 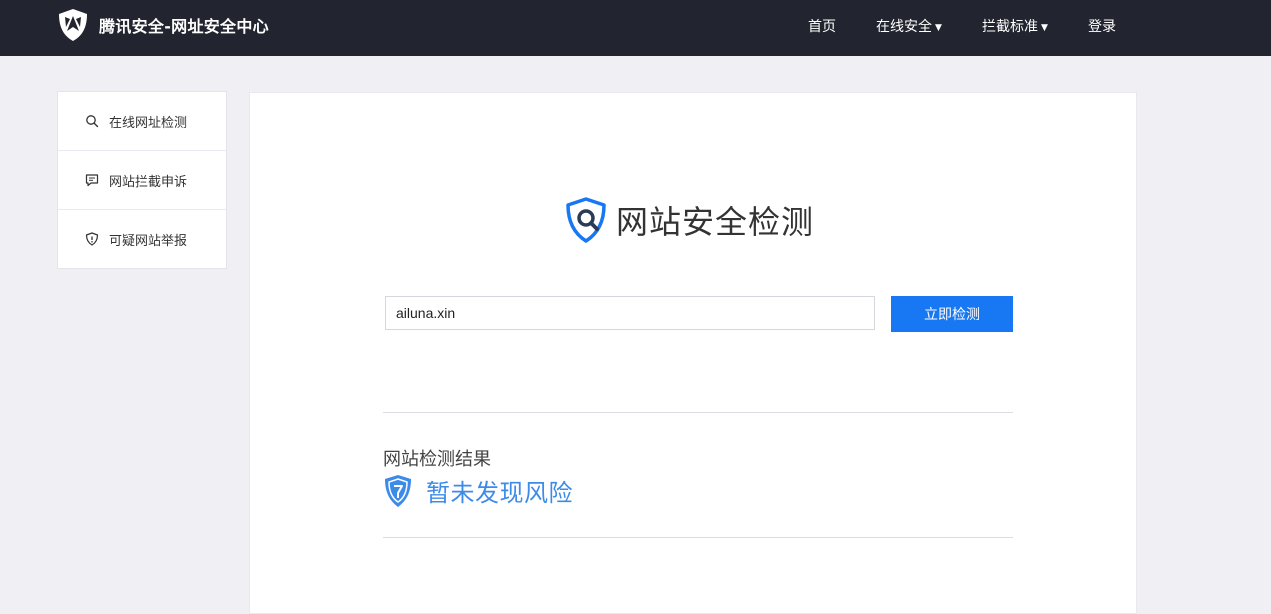 I want to click on brand: 腾讯安全-网址安全中心, so click(x=162, y=25).